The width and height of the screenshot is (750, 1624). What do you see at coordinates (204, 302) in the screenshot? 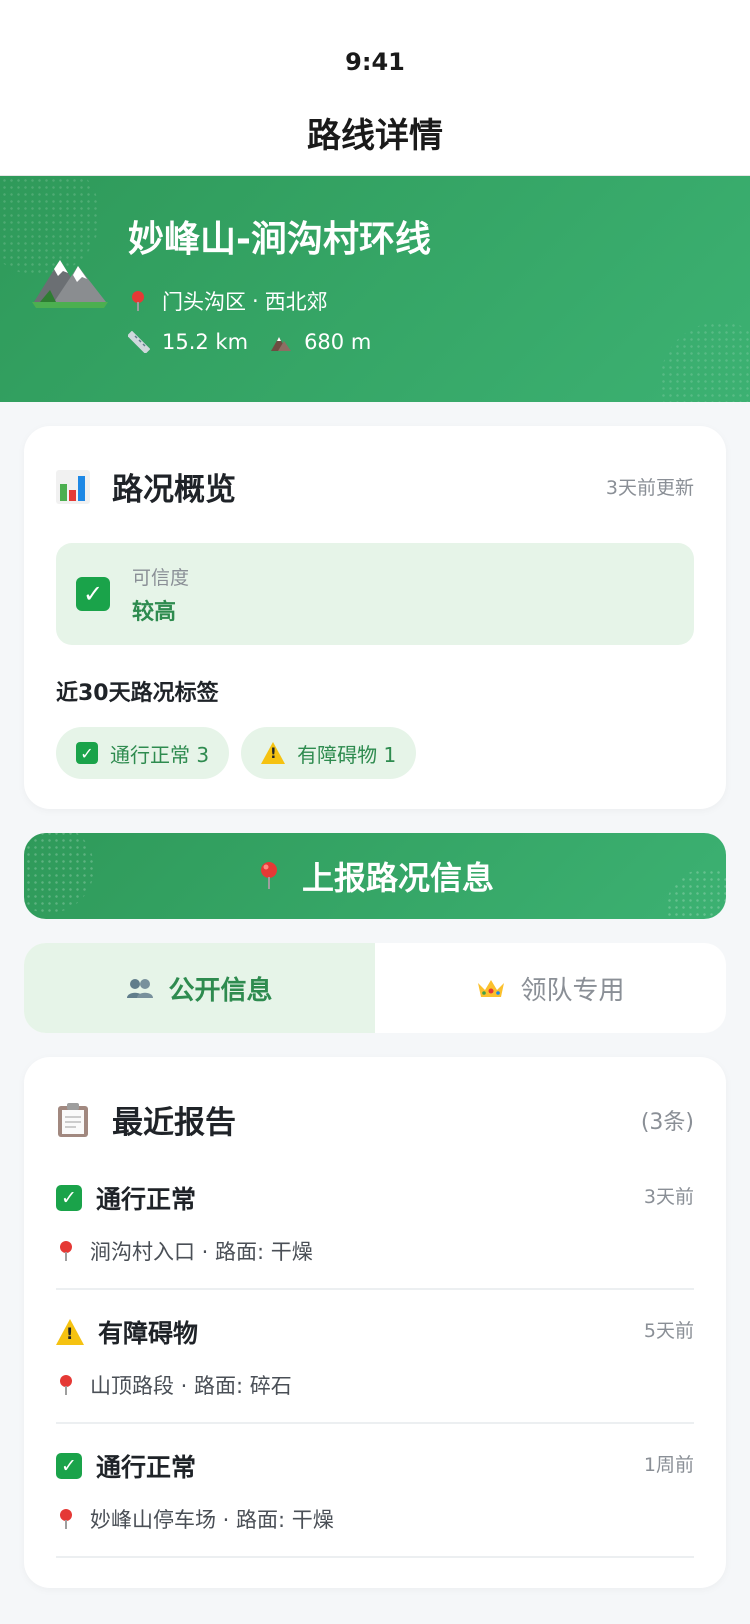
I see `route-district: 门头沟区` at bounding box center [204, 302].